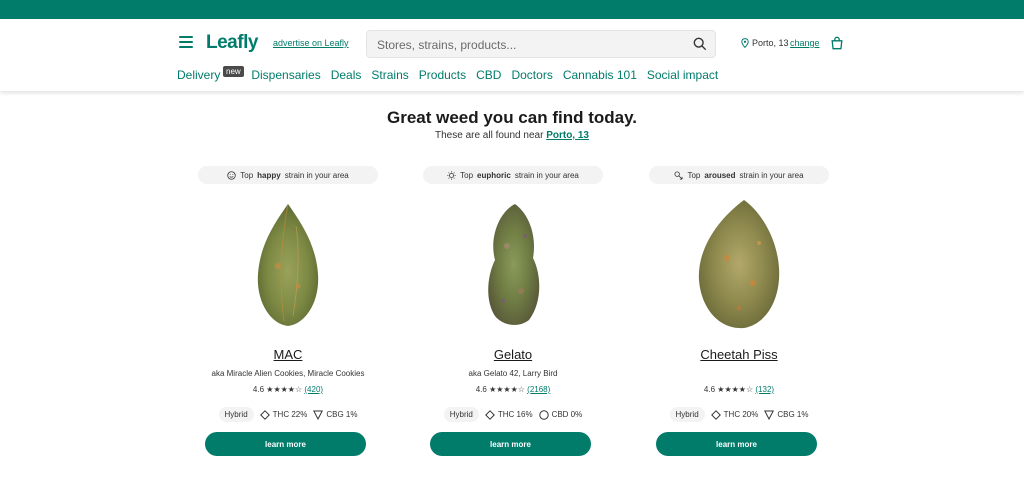 This screenshot has width=1024, height=496. What do you see at coordinates (346, 75) in the screenshot?
I see `nav-deals: Deals` at bounding box center [346, 75].